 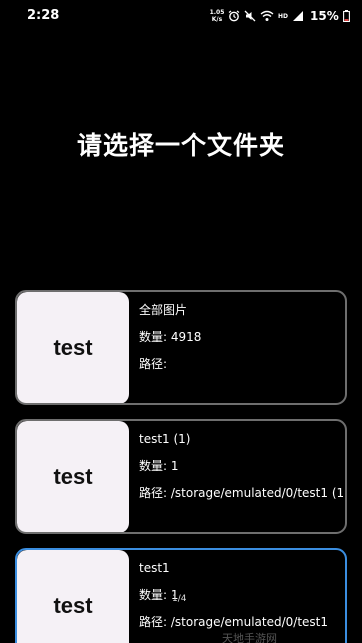 I want to click on page-indicator: 1/4, so click(x=179, y=599).